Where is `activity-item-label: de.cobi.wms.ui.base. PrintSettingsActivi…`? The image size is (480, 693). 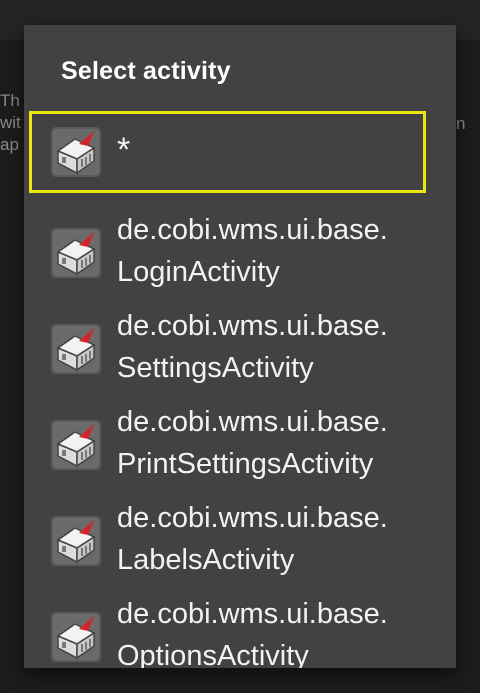
activity-item-label: de.cobi.wms.ui.base. PrintSettingsActivi… is located at coordinates (252, 443).